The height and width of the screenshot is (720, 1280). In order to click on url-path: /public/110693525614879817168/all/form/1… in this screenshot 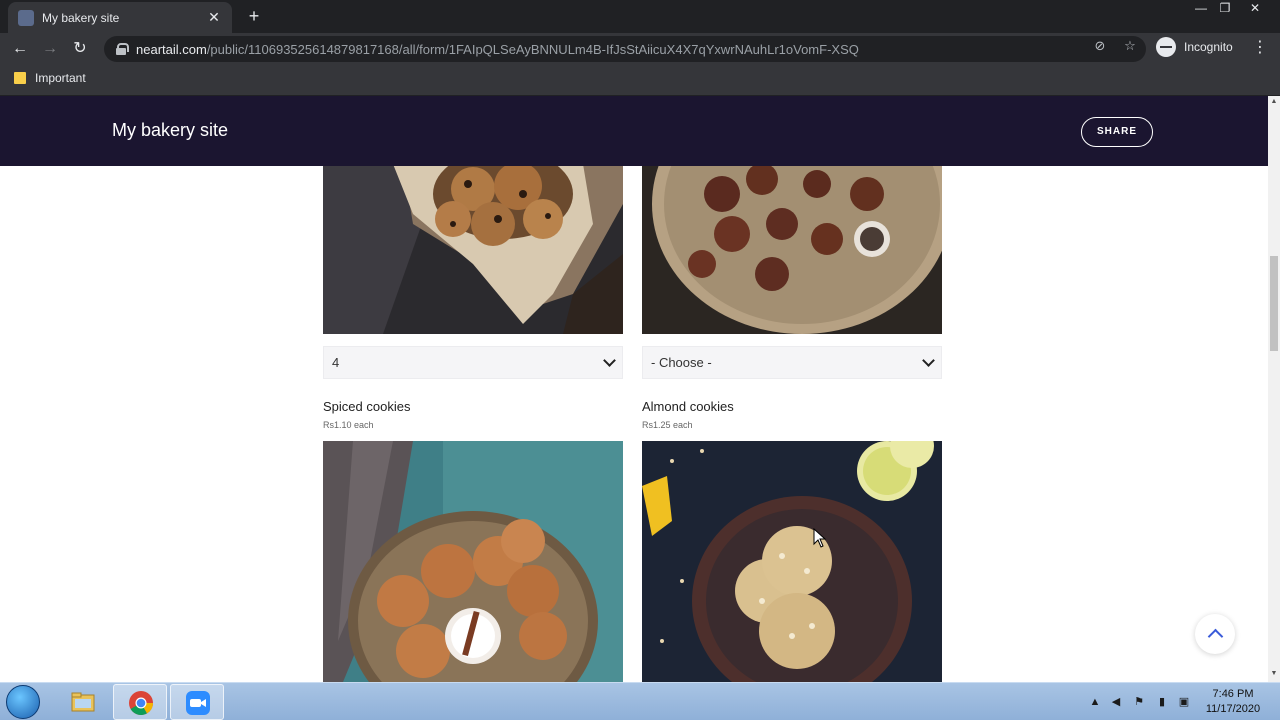, I will do `click(532, 49)`.